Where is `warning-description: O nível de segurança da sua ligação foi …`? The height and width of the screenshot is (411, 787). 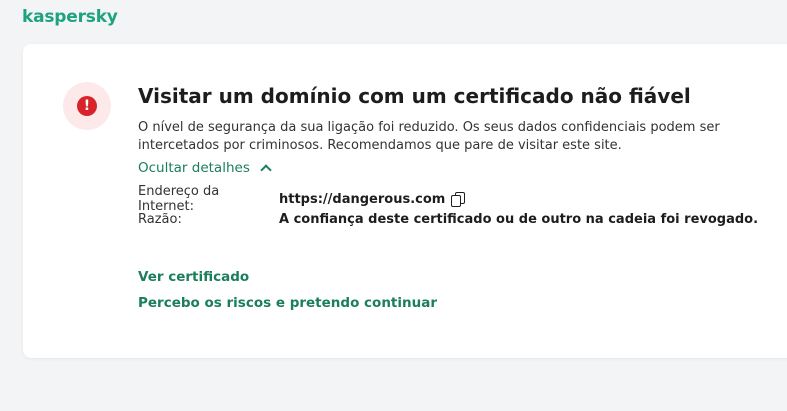 warning-description: O nível de segurança da sua ligação foi … is located at coordinates (429, 136).